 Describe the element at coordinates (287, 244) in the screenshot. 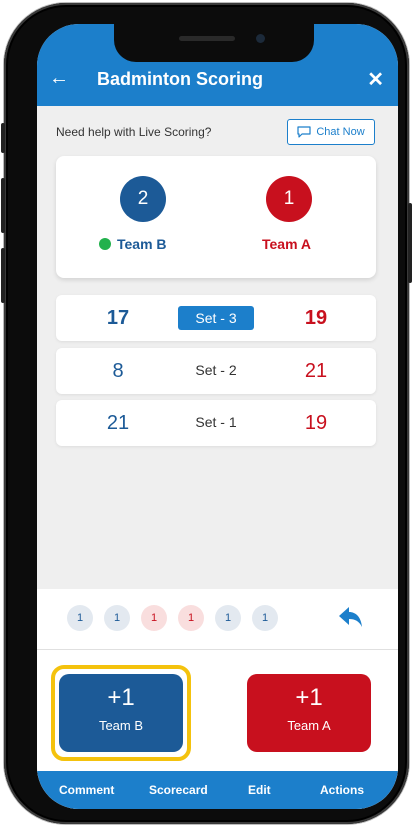

I see `team-a-name: Team A` at that location.